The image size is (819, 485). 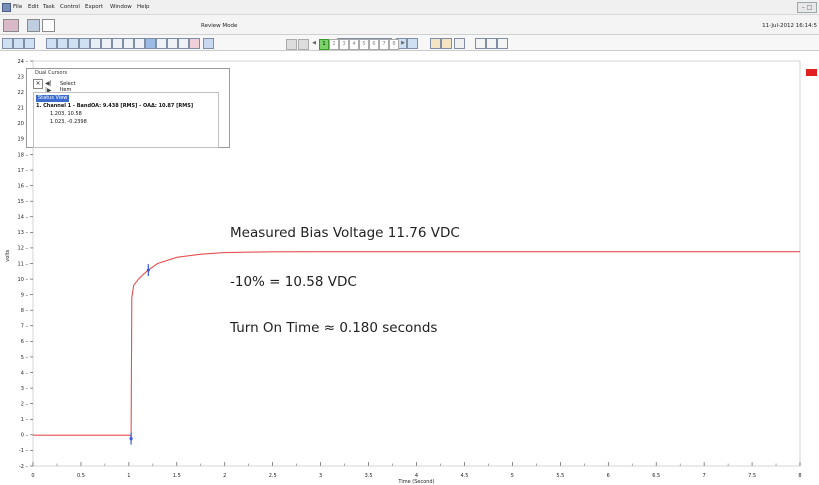 I want to click on x-axis-label: Time (Second), so click(x=415, y=482).